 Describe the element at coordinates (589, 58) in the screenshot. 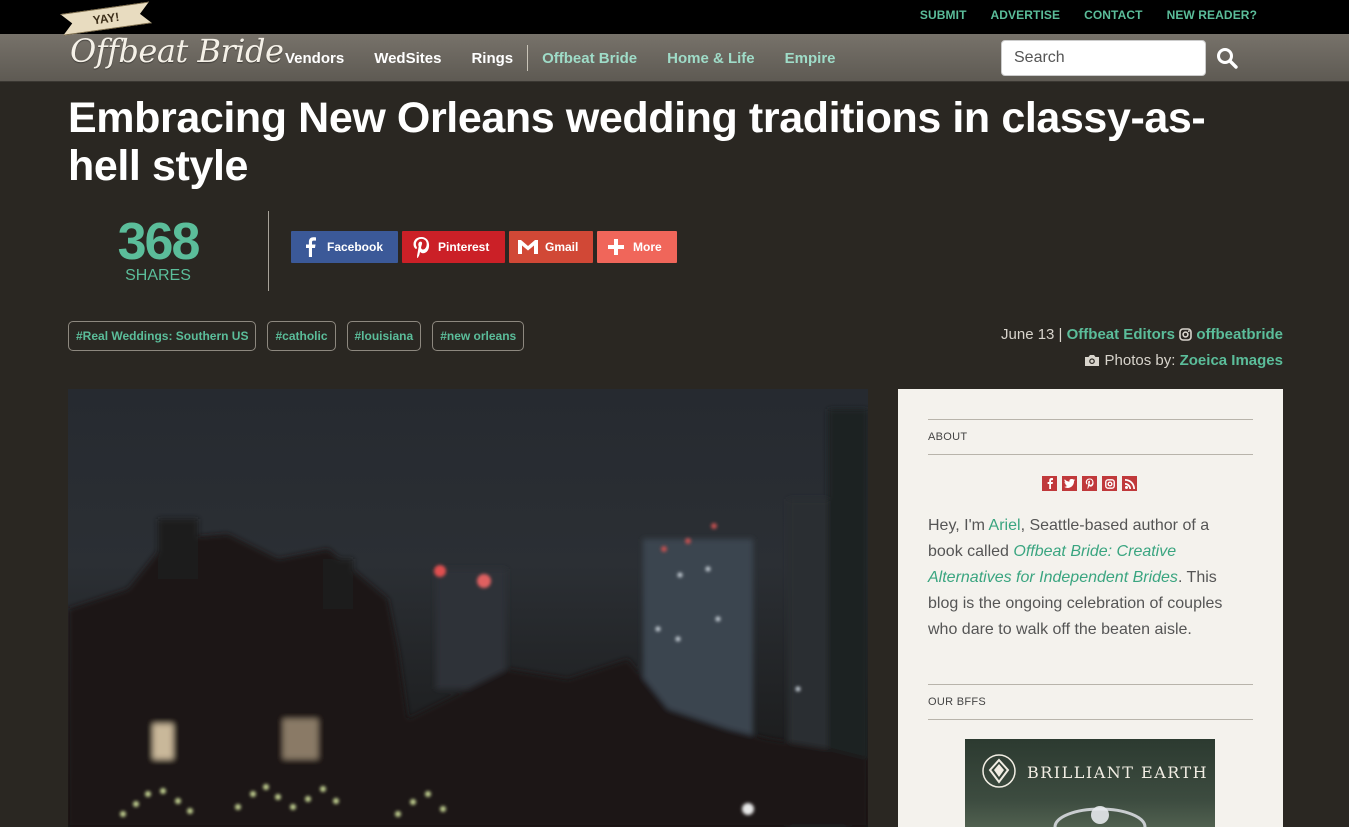

I see `nav-offbeat-bride: Offbeat Bride` at that location.